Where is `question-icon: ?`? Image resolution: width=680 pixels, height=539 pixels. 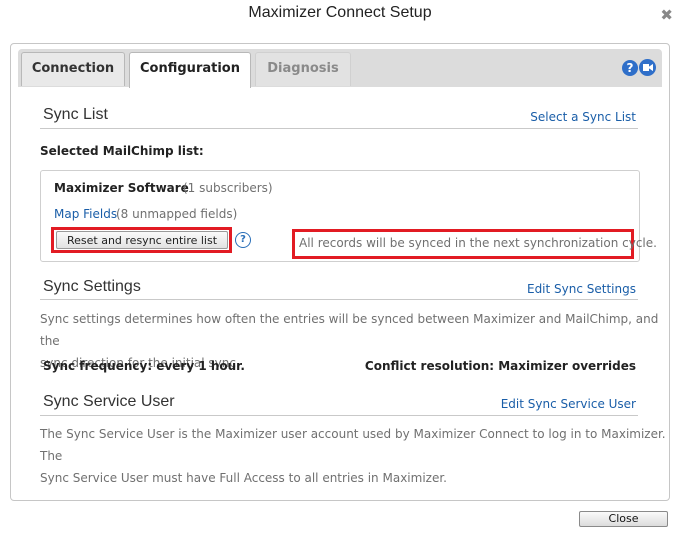
question-icon: ? is located at coordinates (243, 240).